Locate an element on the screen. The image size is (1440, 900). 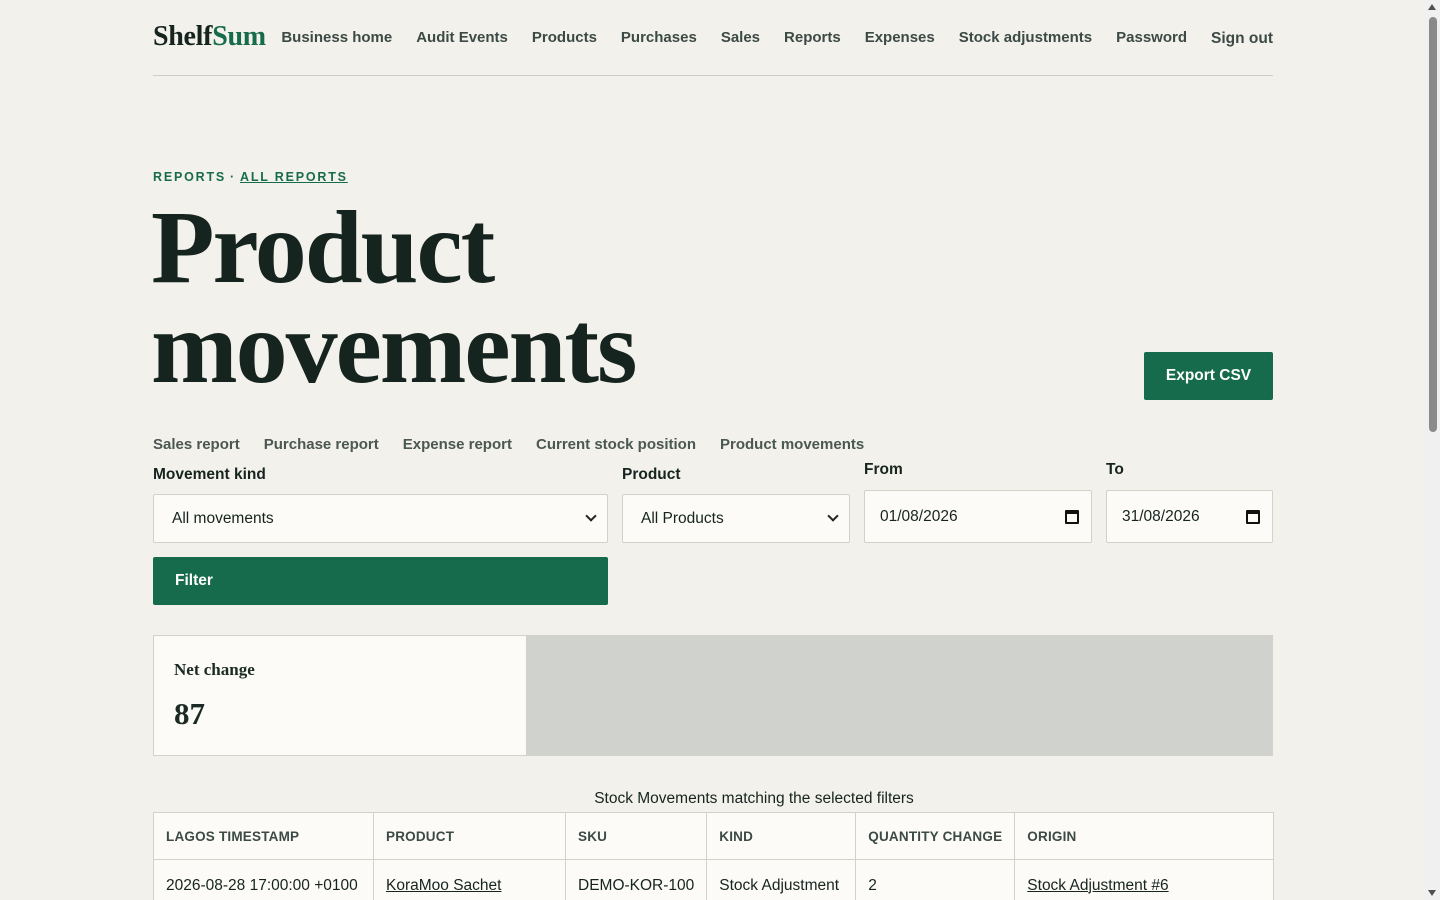
nav-purchases: Purchases is located at coordinates (659, 38).